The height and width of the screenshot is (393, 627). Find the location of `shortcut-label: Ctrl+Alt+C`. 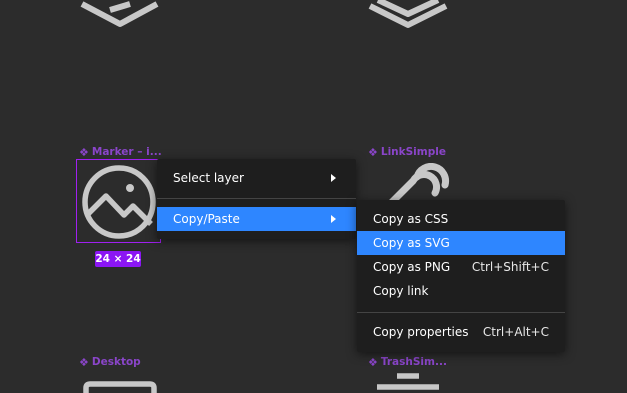

shortcut-label: Ctrl+Alt+C is located at coordinates (515, 332).